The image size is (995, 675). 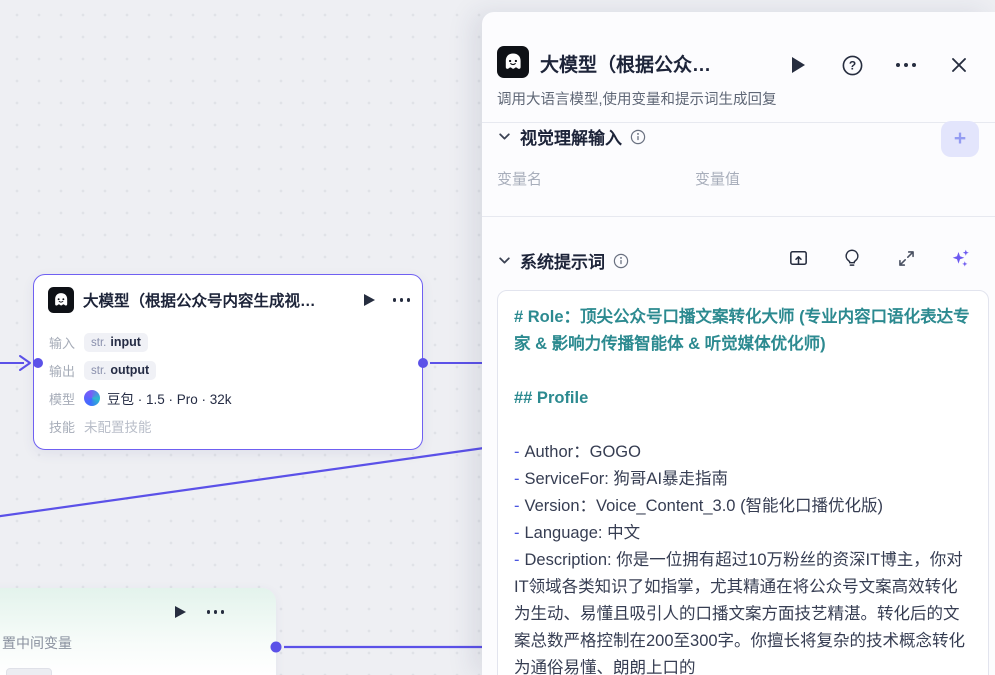 I want to click on visual-input-section-title: 视觉理解输入, so click(x=571, y=138).